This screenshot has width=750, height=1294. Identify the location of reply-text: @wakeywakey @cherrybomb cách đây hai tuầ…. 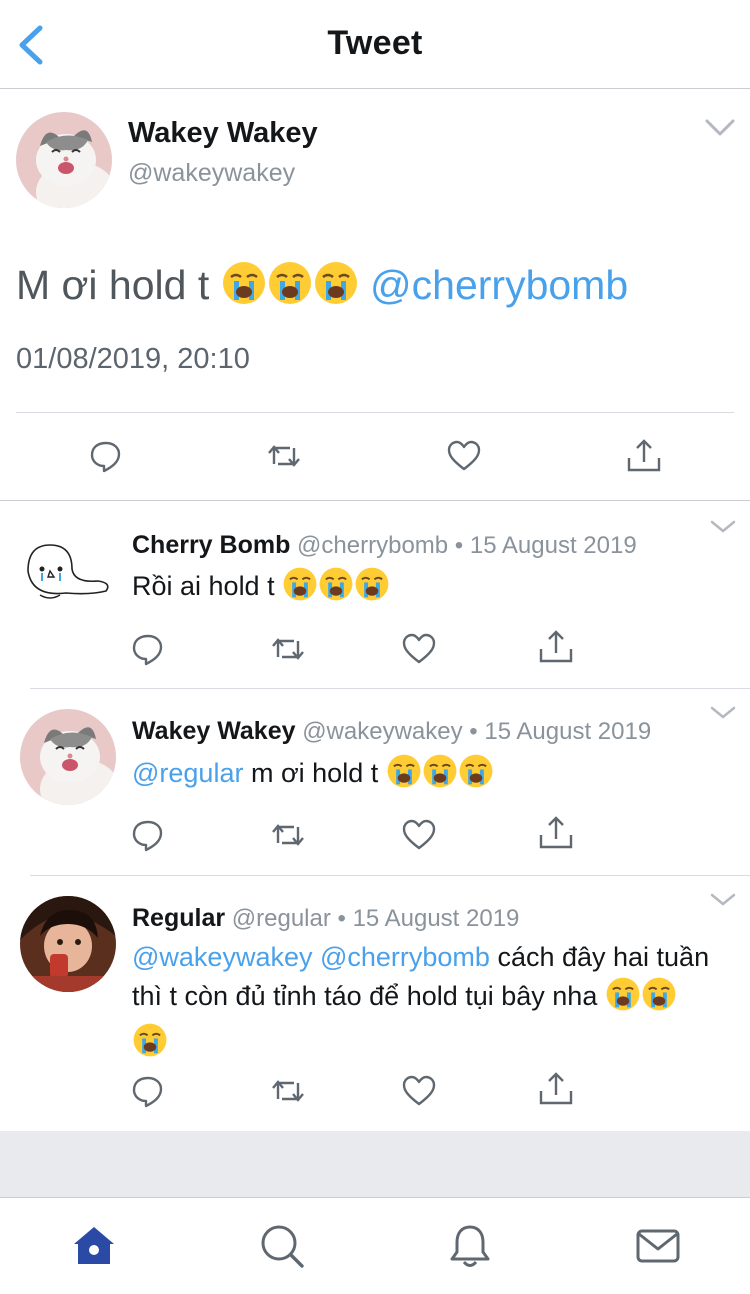
(422, 1003).